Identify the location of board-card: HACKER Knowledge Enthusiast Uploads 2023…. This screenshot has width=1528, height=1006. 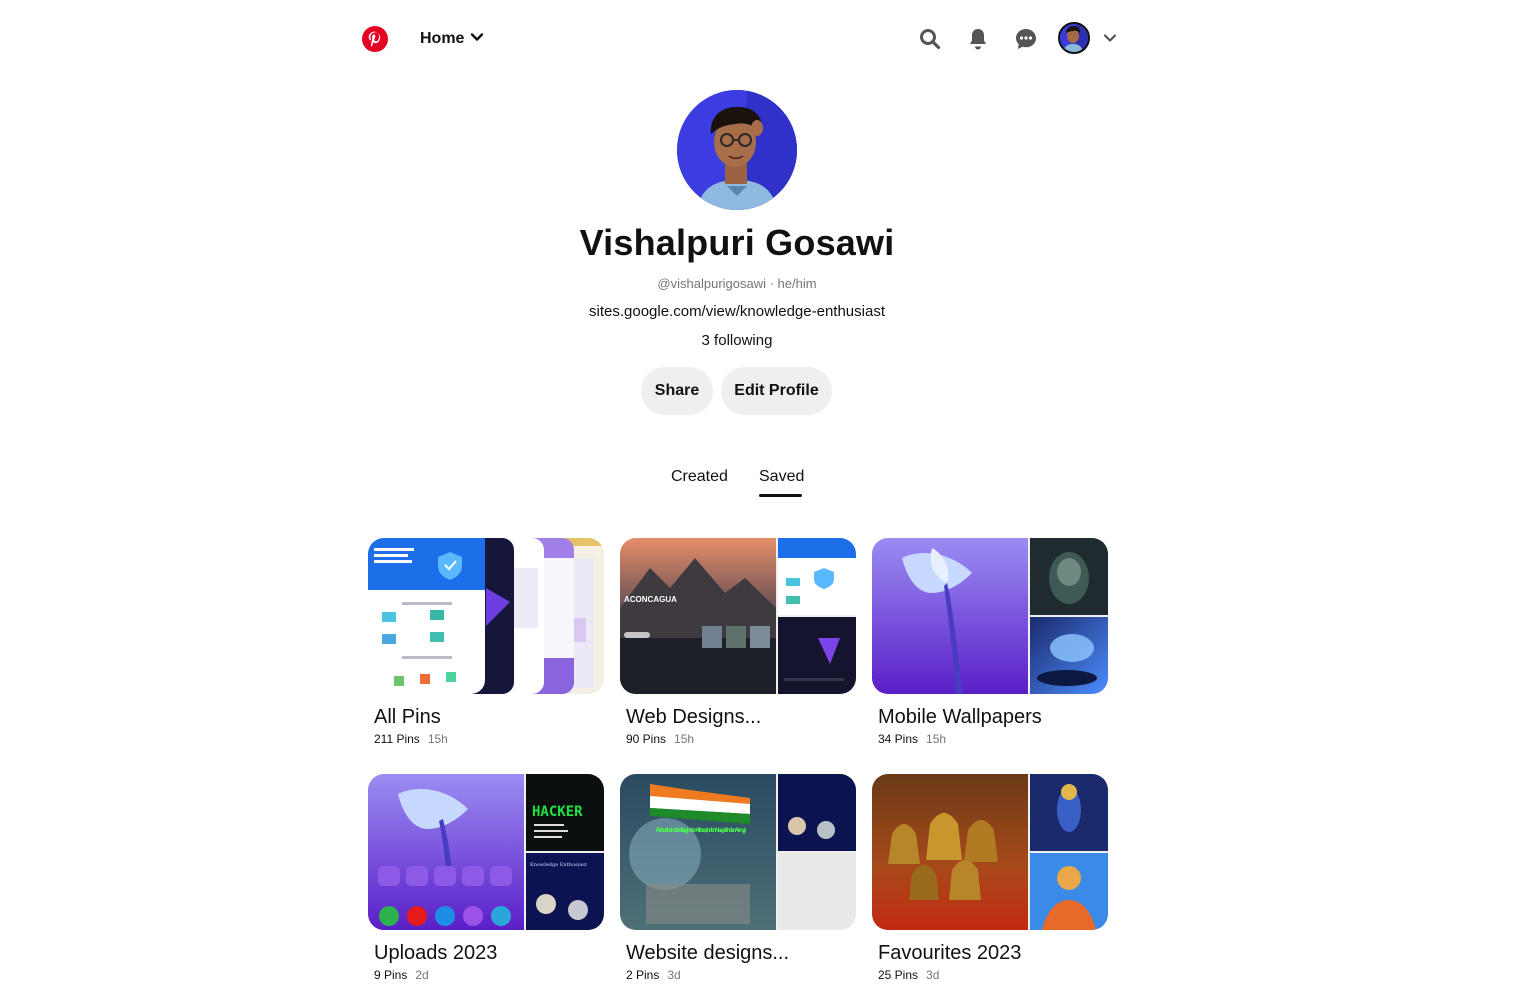
(486, 878).